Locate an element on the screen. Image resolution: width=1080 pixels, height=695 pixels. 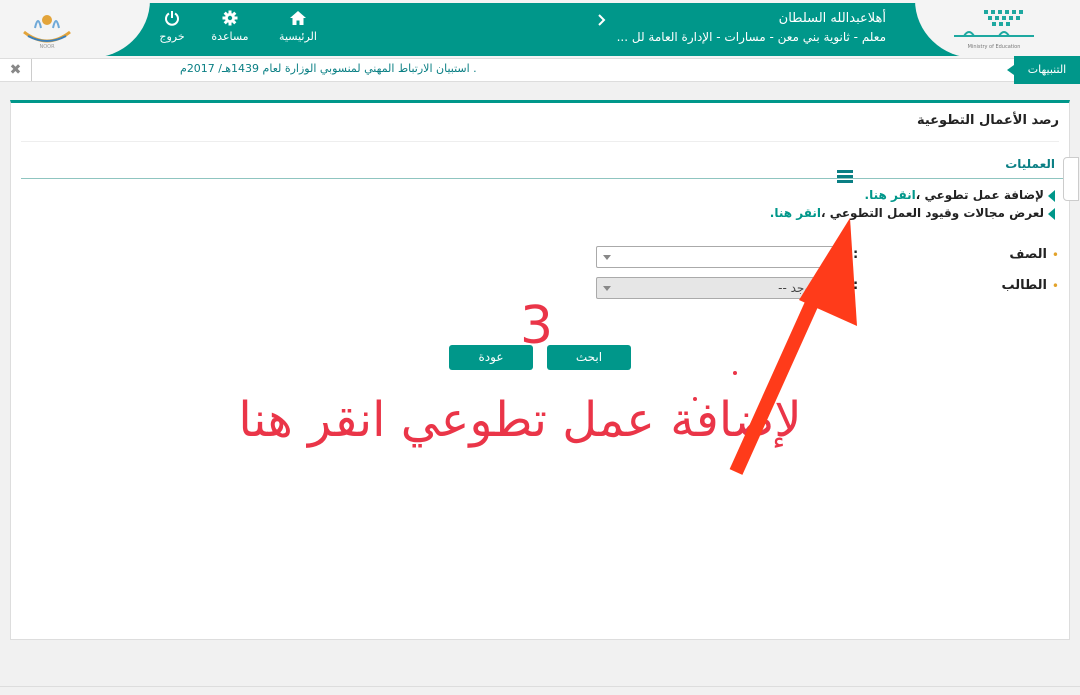
svg-text: NOOR is located at coordinates (47, 47).